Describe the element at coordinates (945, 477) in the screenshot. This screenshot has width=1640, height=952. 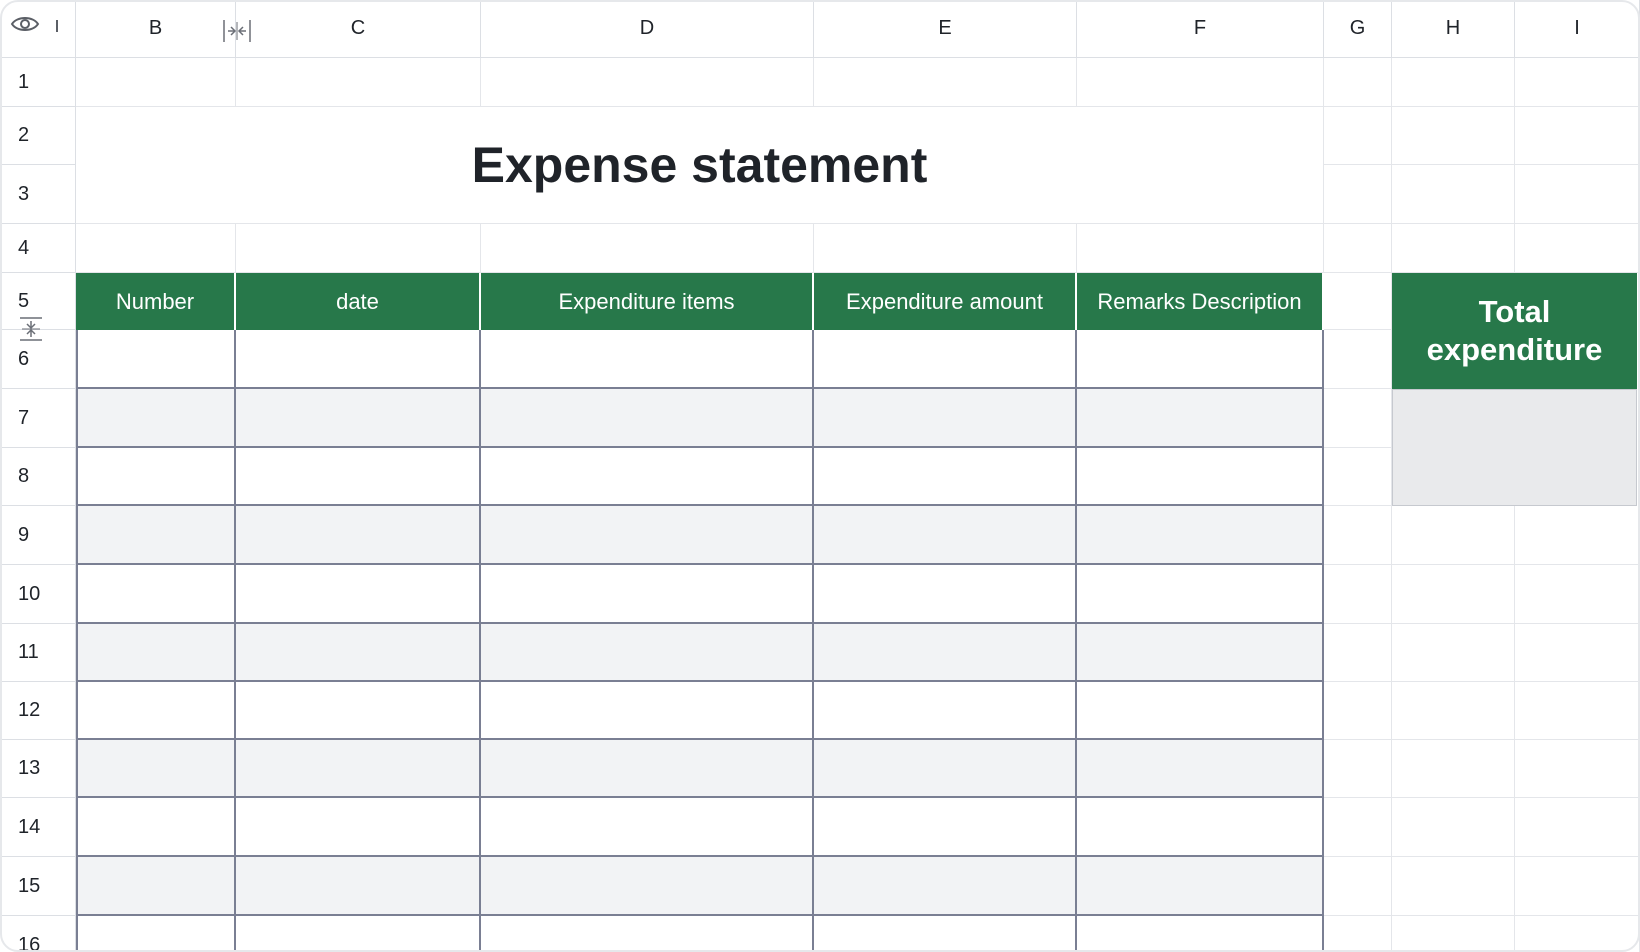
I see `cell-e8` at that location.